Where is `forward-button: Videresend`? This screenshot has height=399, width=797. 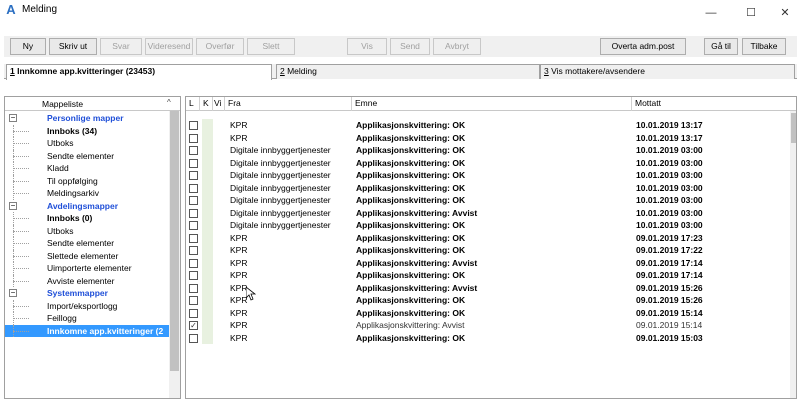
forward-button: Videresend is located at coordinates (169, 46).